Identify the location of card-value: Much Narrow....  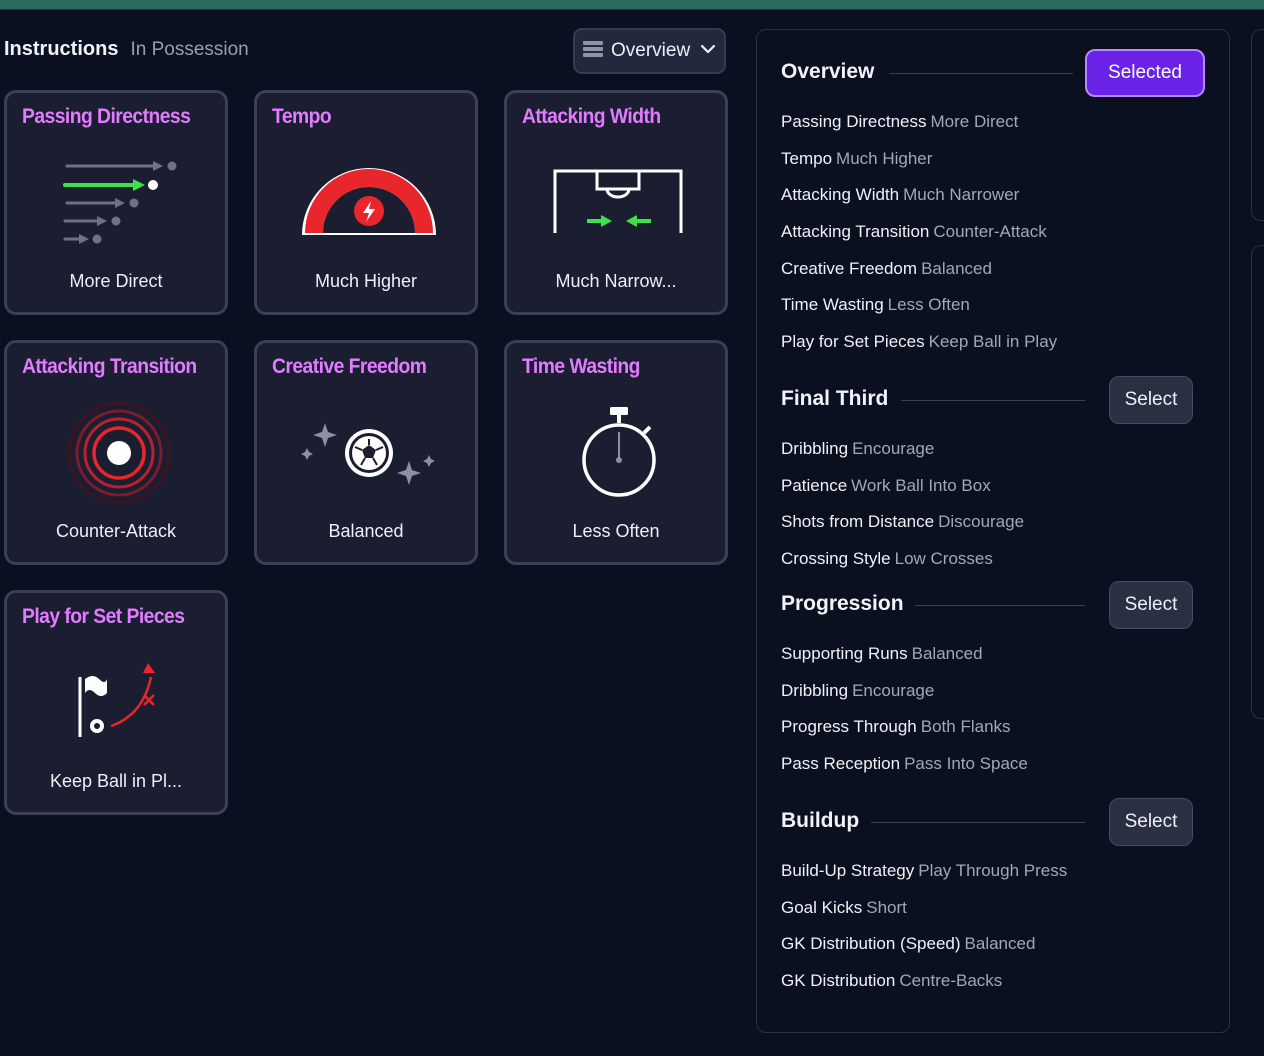
(616, 281).